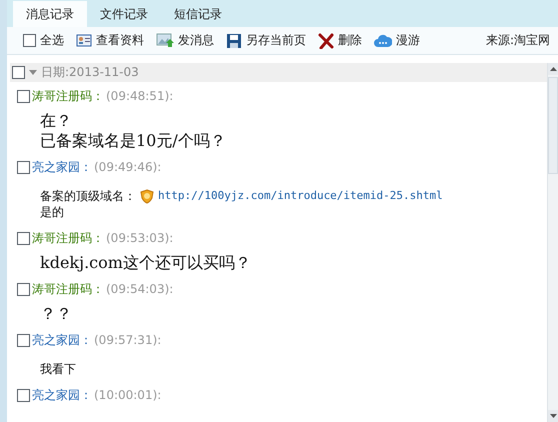  Describe the element at coordinates (124, 14) in the screenshot. I see `tab: 文件记录` at that location.